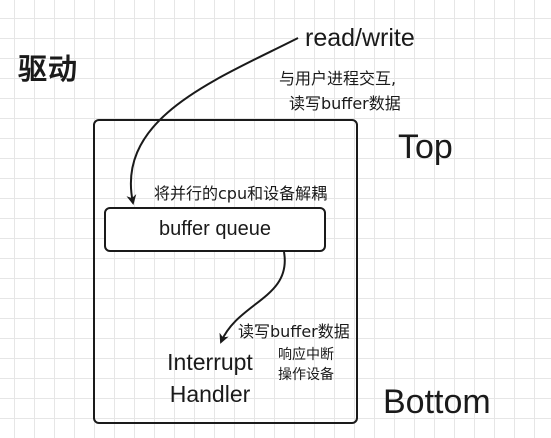 The image size is (551, 438). Describe the element at coordinates (437, 402) in the screenshot. I see `bottom-layer-label: Bottom` at that location.